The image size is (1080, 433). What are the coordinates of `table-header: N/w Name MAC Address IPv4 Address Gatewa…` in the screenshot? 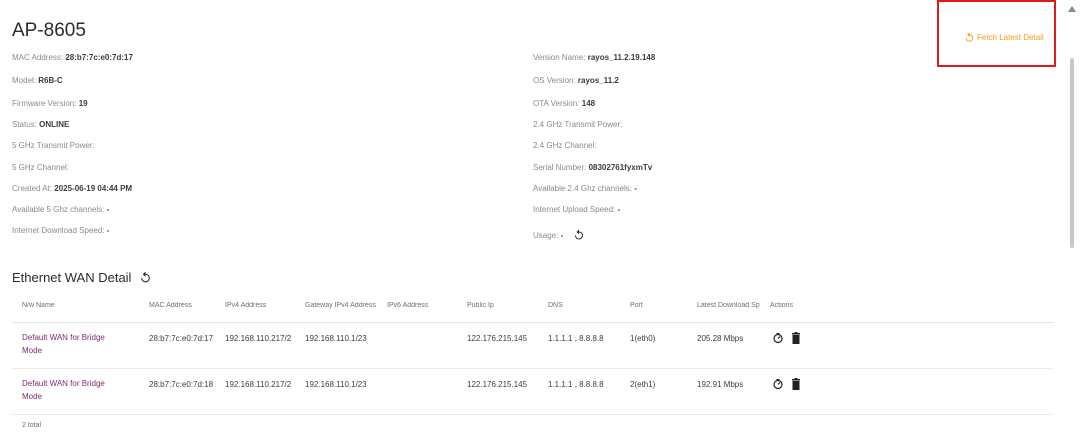 It's located at (533, 309).